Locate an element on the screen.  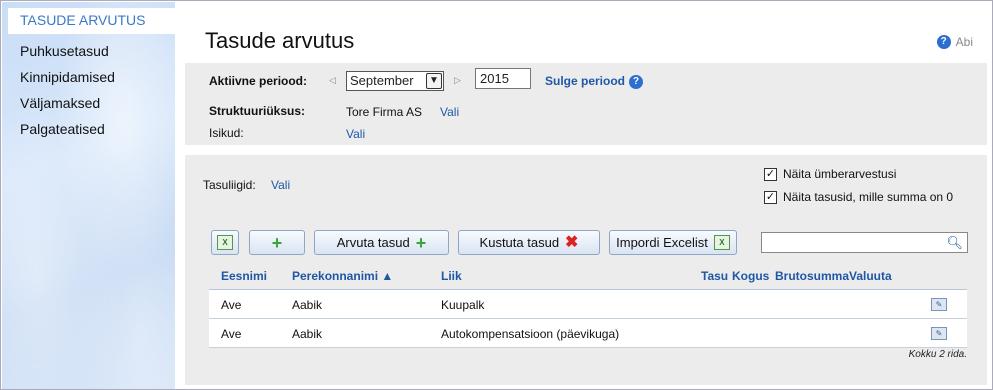
cell-type: Autokompensatsioon (päevikuga) is located at coordinates (530, 334).